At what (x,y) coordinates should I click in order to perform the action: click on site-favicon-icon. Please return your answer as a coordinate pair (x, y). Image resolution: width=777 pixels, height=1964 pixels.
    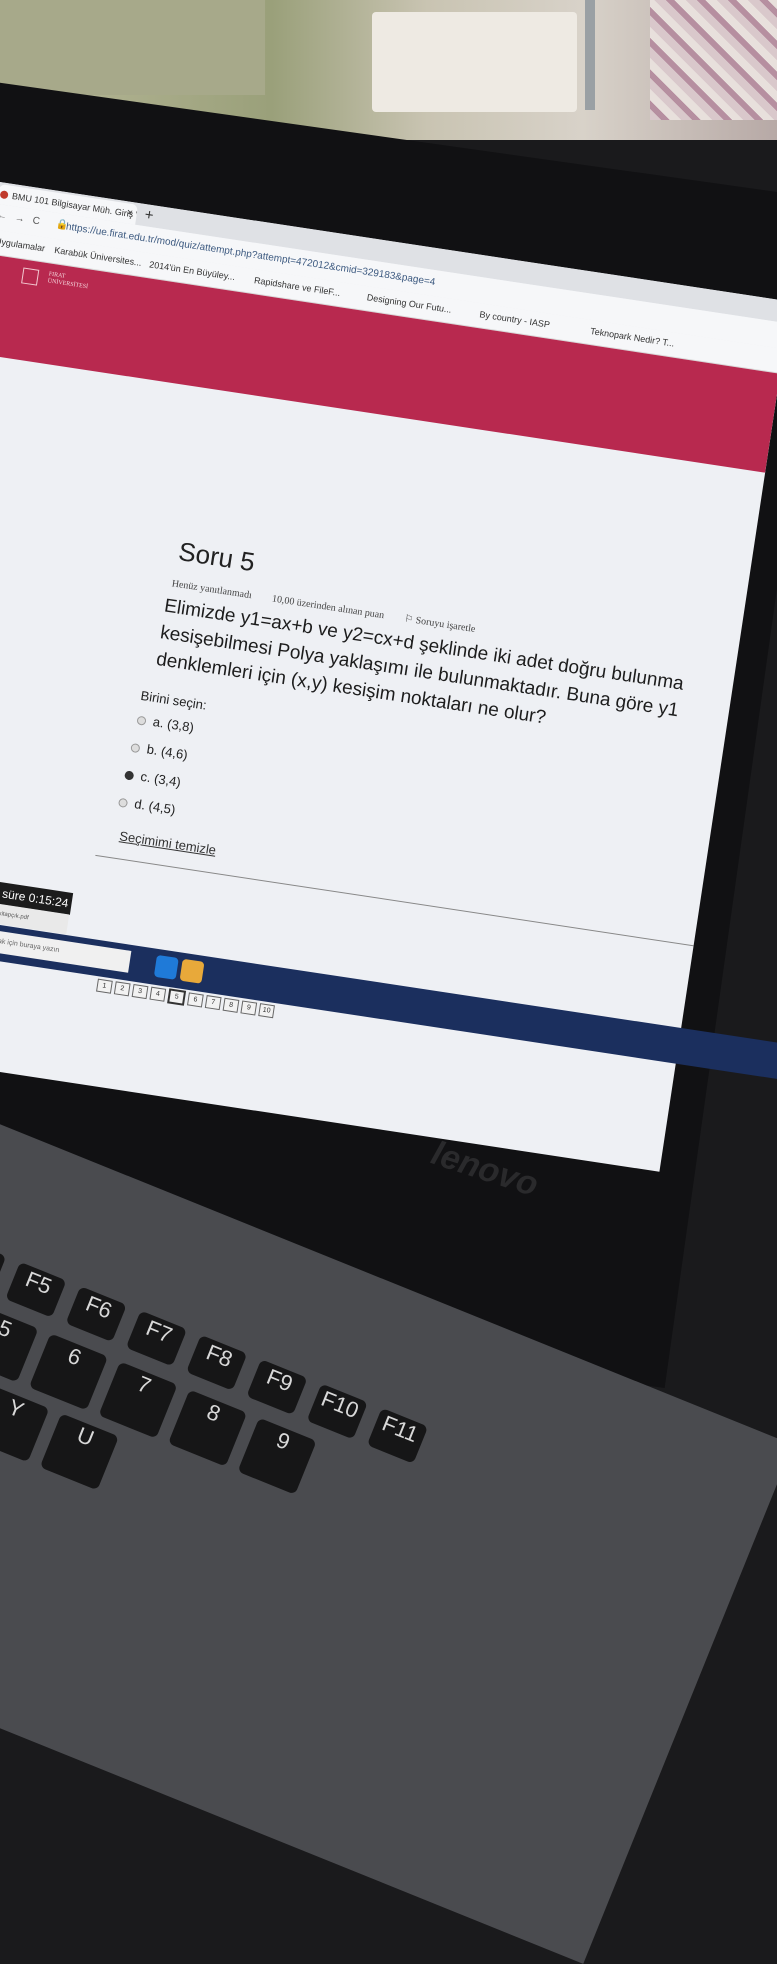
    Looking at the image, I should click on (4, 195).